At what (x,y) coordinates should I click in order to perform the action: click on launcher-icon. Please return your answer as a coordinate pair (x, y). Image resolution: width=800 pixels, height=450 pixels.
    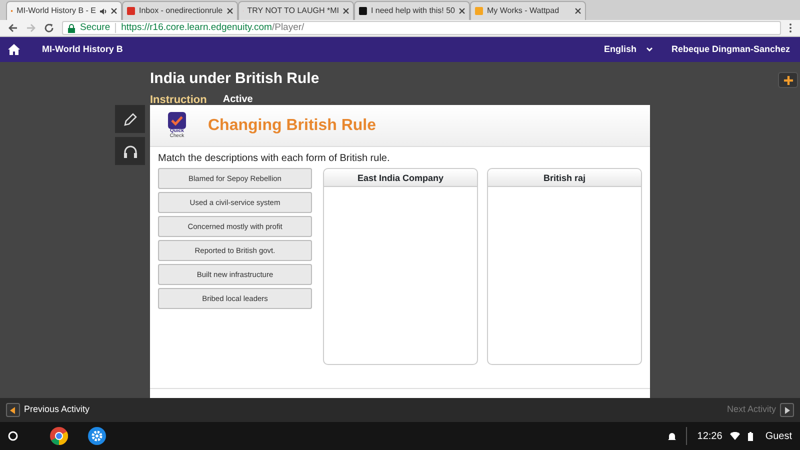
    Looking at the image, I should click on (13, 436).